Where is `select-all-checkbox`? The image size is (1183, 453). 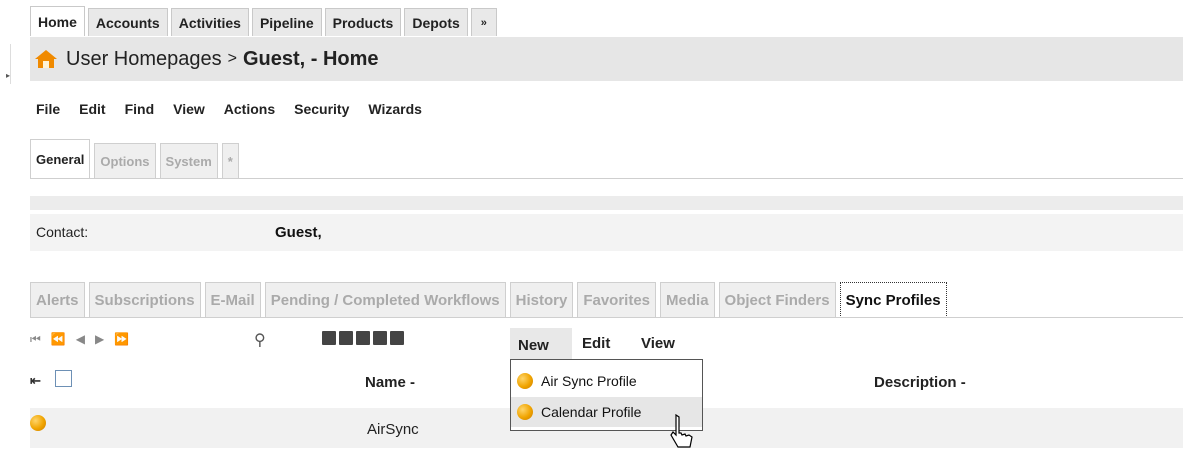 select-all-checkbox is located at coordinates (63, 378).